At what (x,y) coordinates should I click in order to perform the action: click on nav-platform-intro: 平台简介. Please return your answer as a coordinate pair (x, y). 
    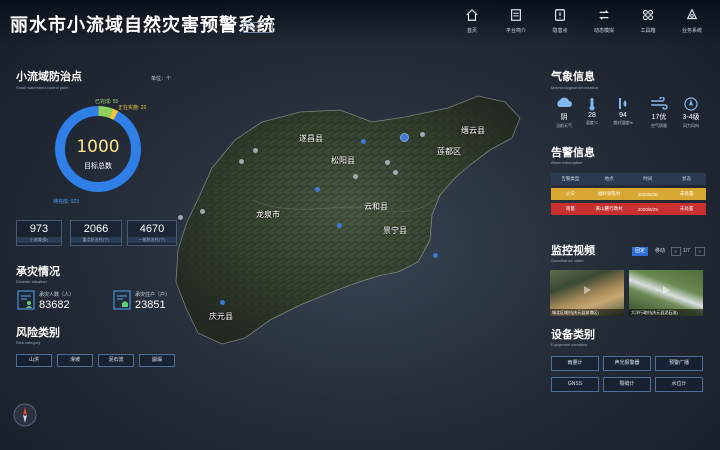
    Looking at the image, I should click on (516, 21).